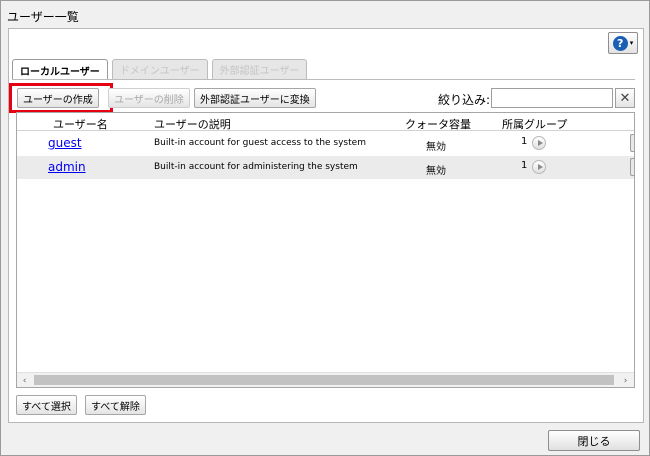 Image resolution: width=650 pixels, height=456 pixels. I want to click on delete-user-button: ユーザーの削除, so click(149, 98).